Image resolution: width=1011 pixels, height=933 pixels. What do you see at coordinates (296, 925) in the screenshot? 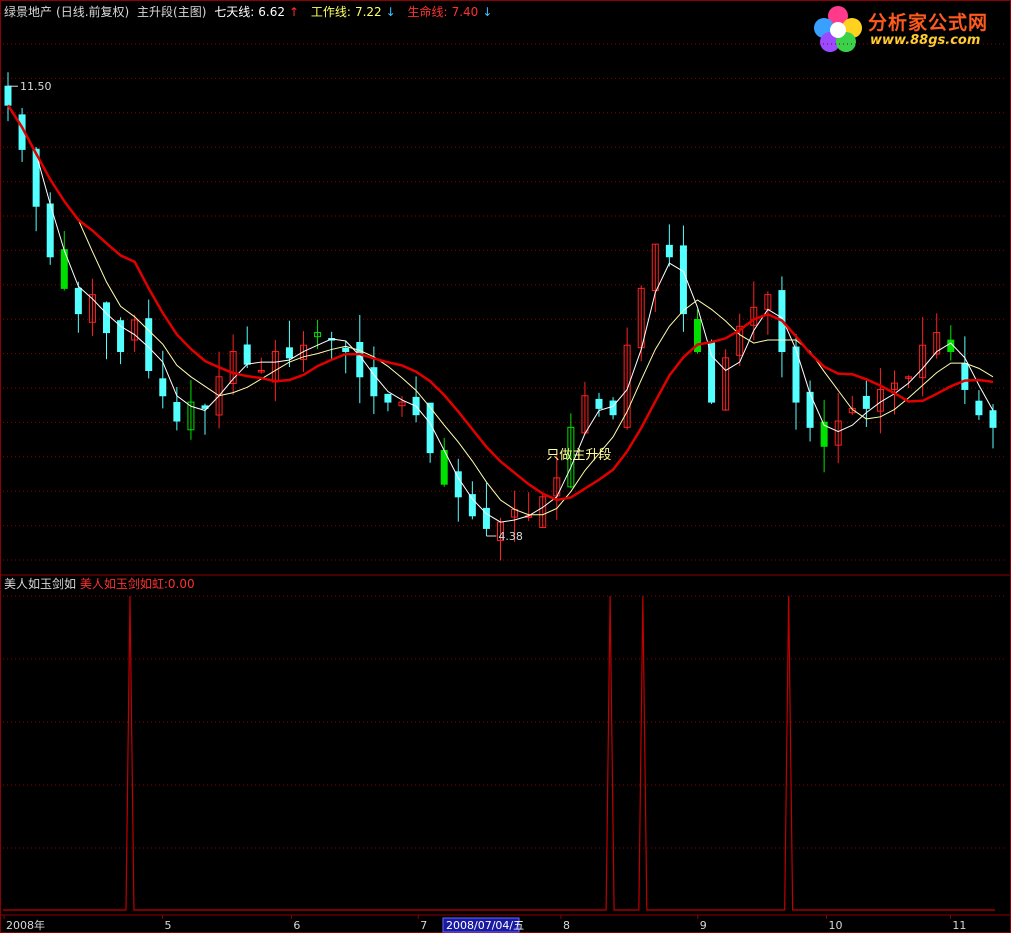
I see `x-tick-label: 6` at bounding box center [296, 925].